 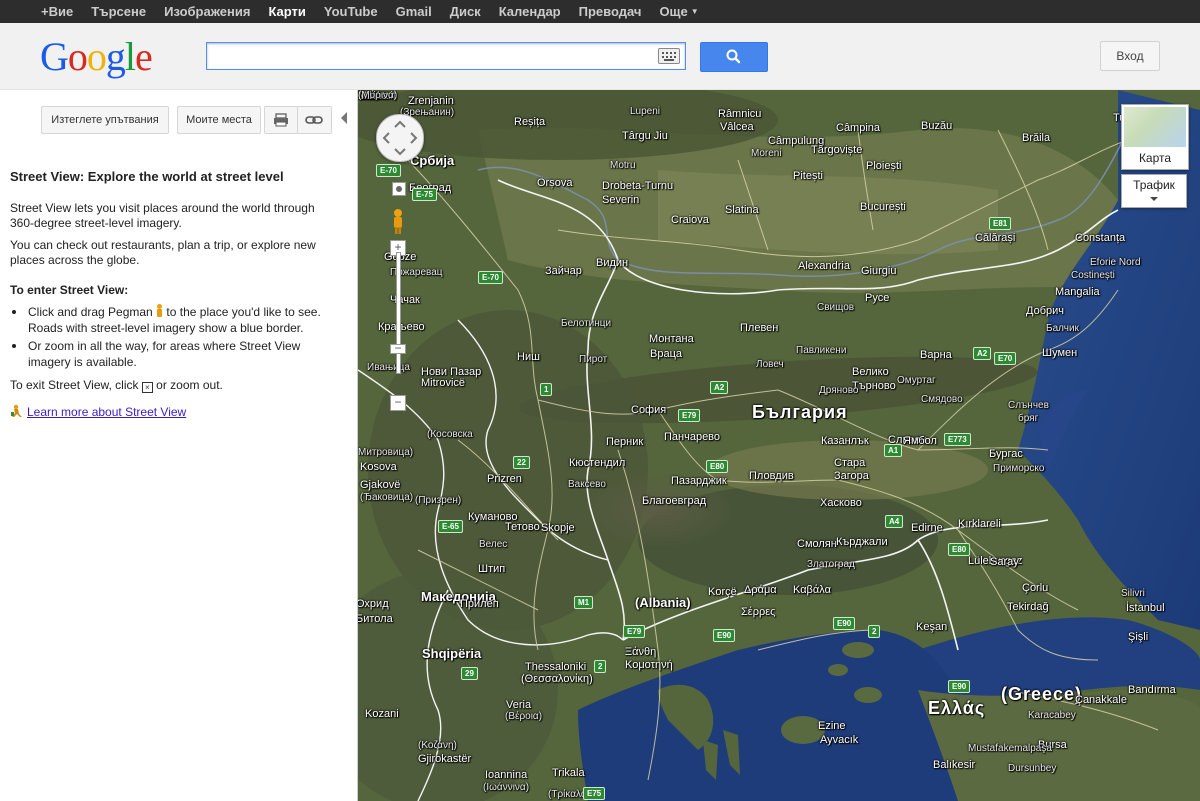 What do you see at coordinates (445, 759) in the screenshot?
I see `map-place-label: Gjirokastër` at bounding box center [445, 759].